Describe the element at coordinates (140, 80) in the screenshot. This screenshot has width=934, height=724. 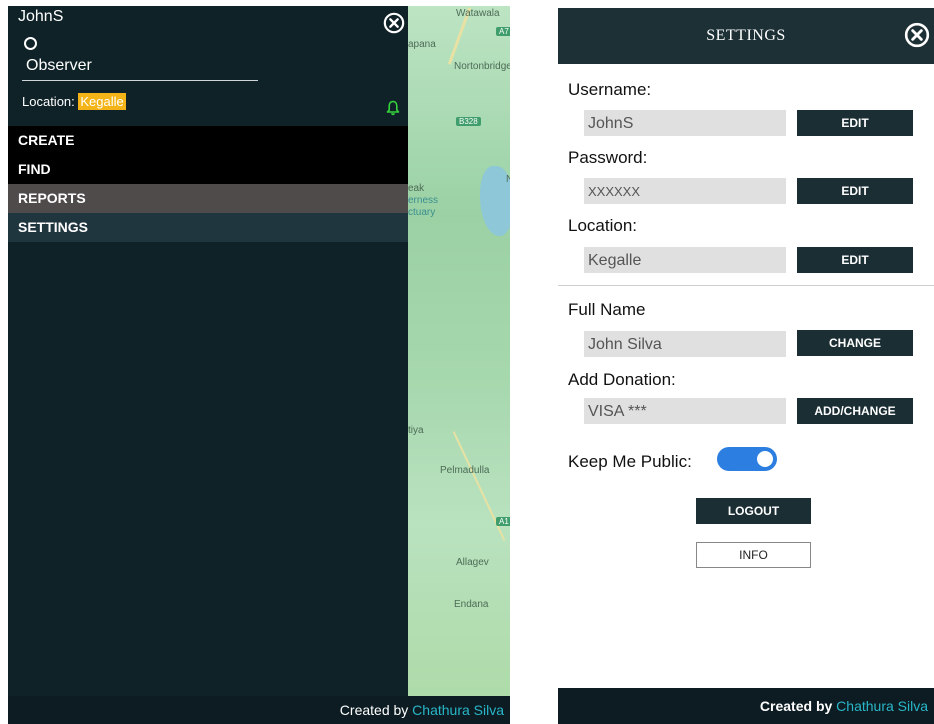
I see `divider` at that location.